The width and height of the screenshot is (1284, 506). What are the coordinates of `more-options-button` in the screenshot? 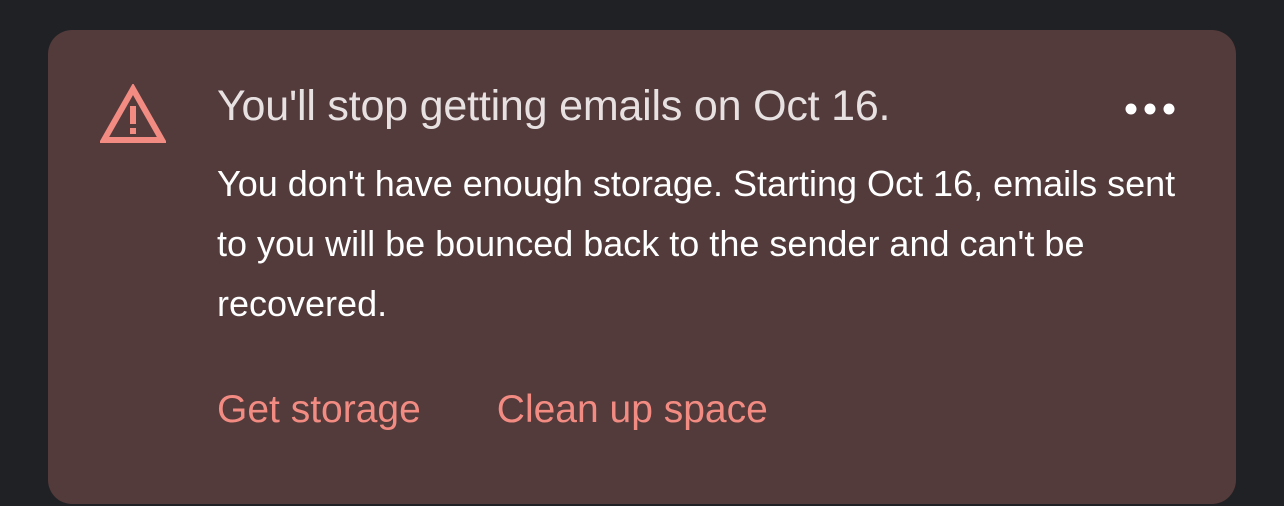 It's located at (1150, 109).